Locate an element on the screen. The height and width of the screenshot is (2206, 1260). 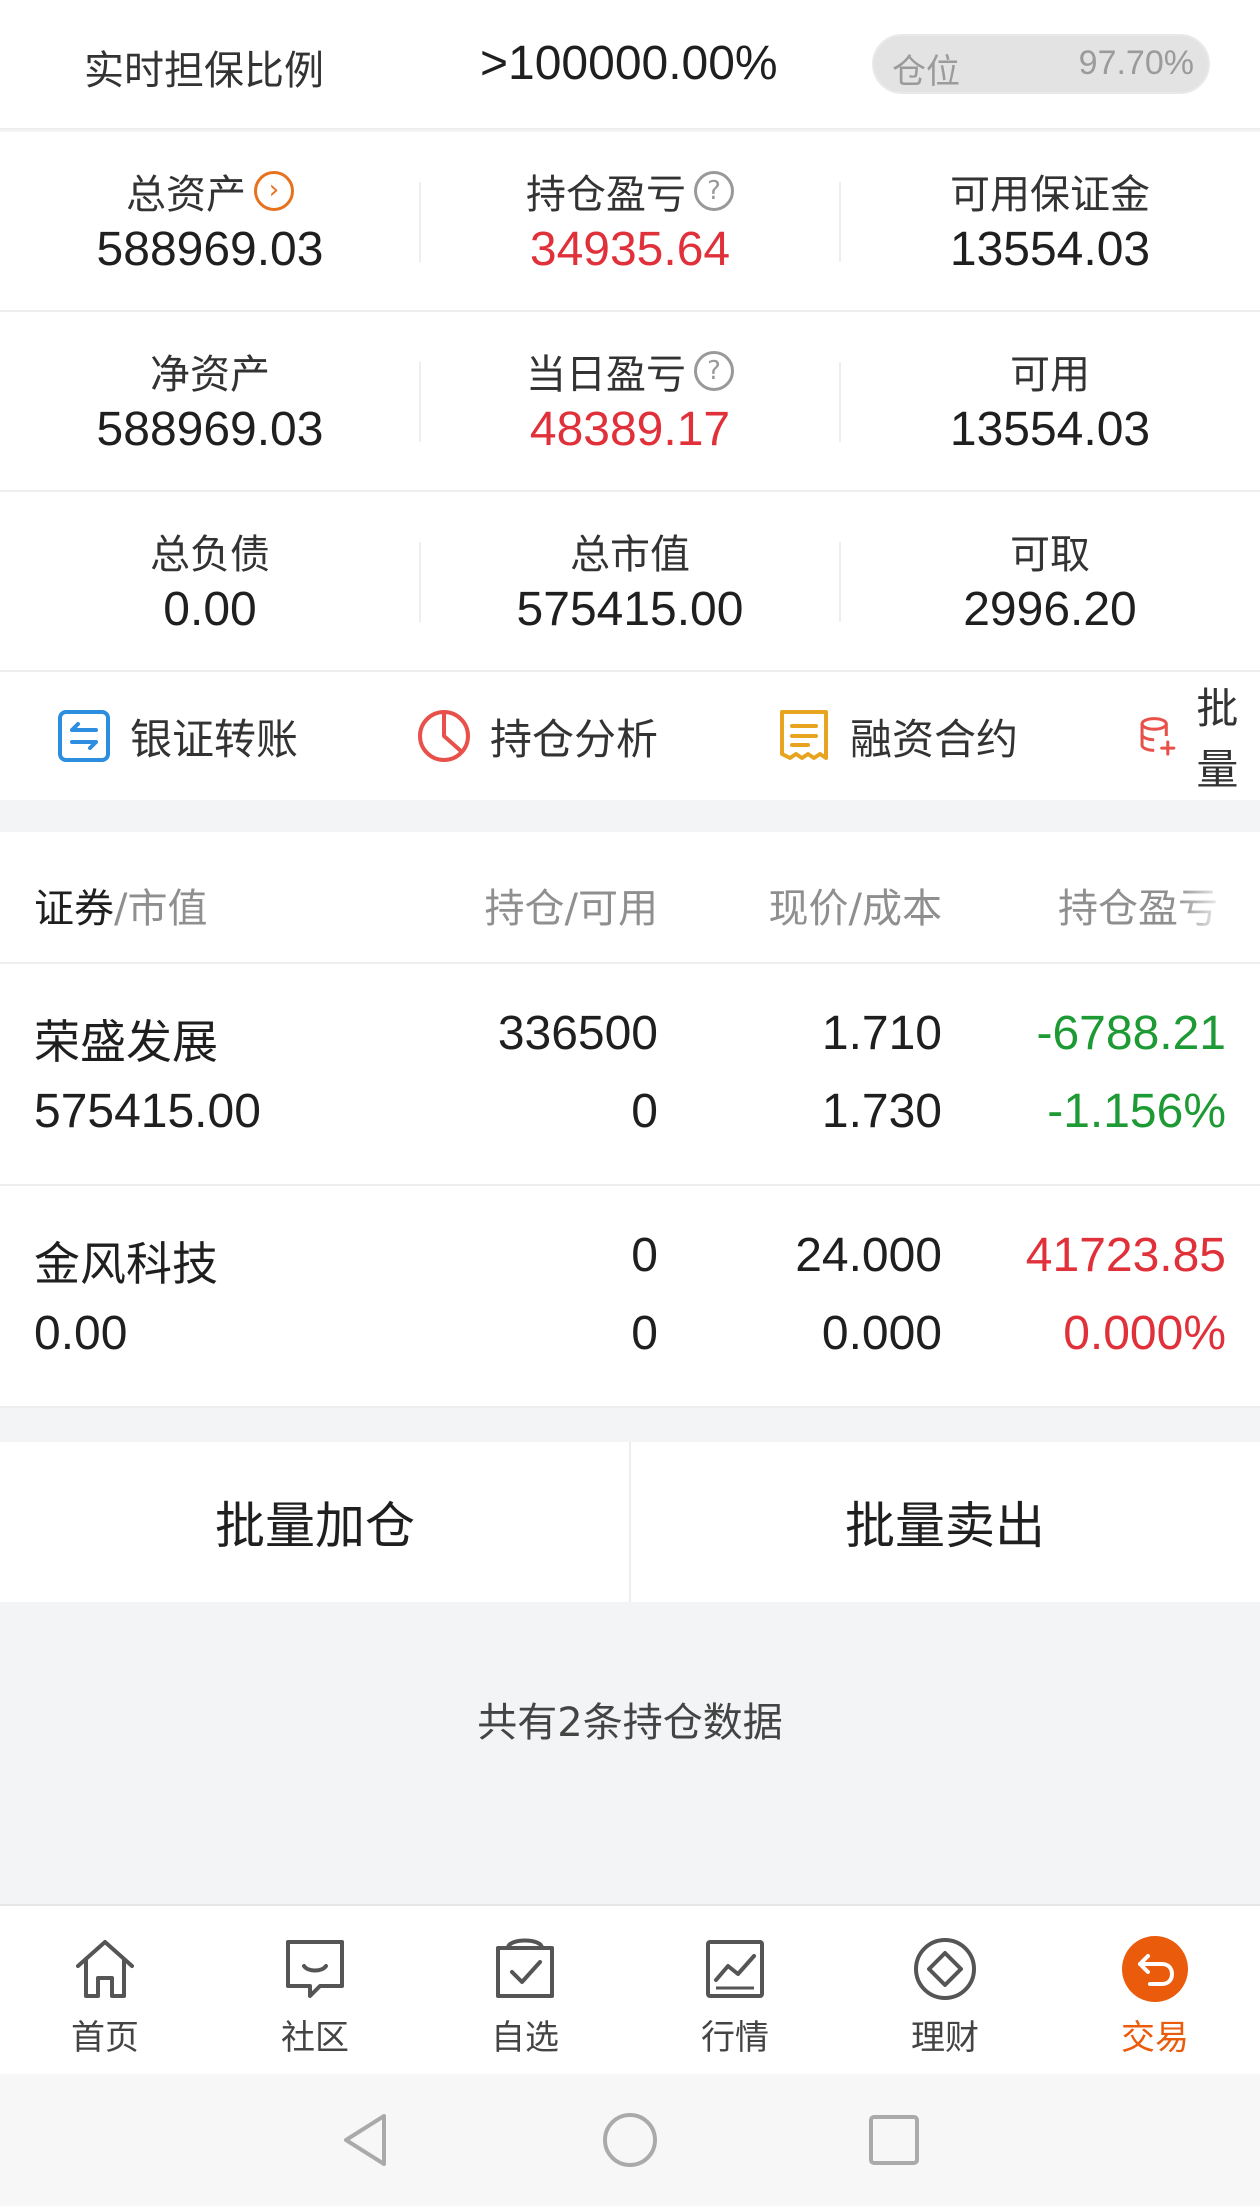
nav-wealth: 理财 is located at coordinates (945, 1991).